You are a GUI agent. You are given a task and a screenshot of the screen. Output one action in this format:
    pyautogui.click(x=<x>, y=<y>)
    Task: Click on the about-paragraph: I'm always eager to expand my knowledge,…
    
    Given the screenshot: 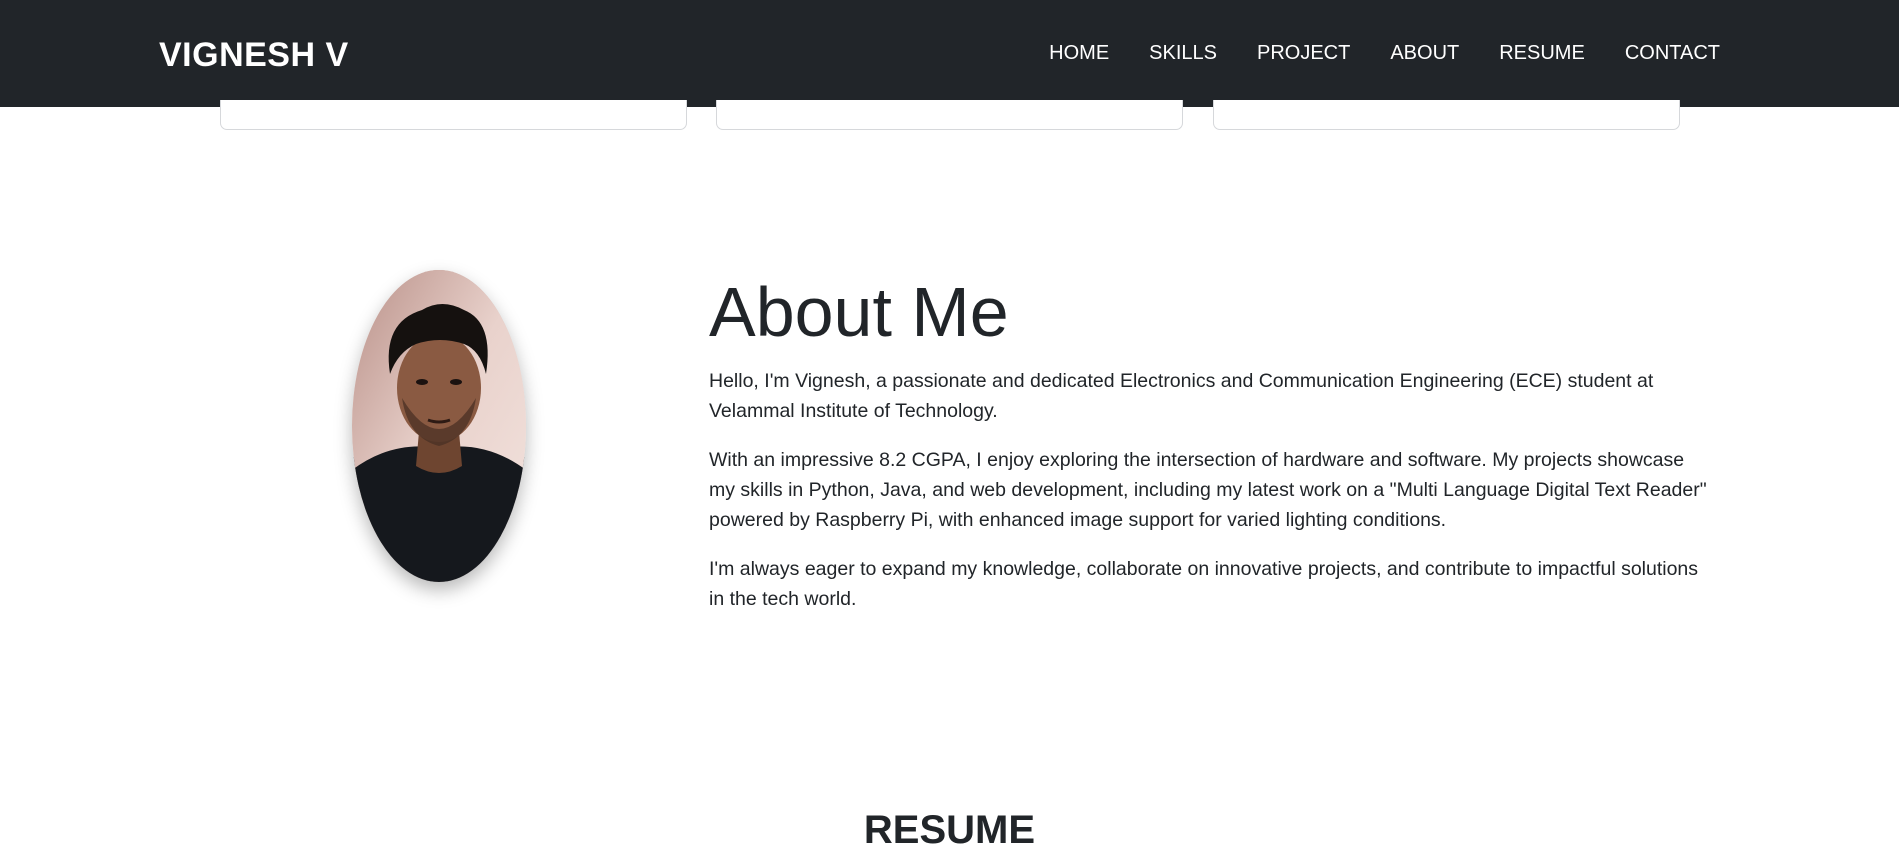 What is the action you would take?
    pyautogui.click(x=1204, y=584)
    